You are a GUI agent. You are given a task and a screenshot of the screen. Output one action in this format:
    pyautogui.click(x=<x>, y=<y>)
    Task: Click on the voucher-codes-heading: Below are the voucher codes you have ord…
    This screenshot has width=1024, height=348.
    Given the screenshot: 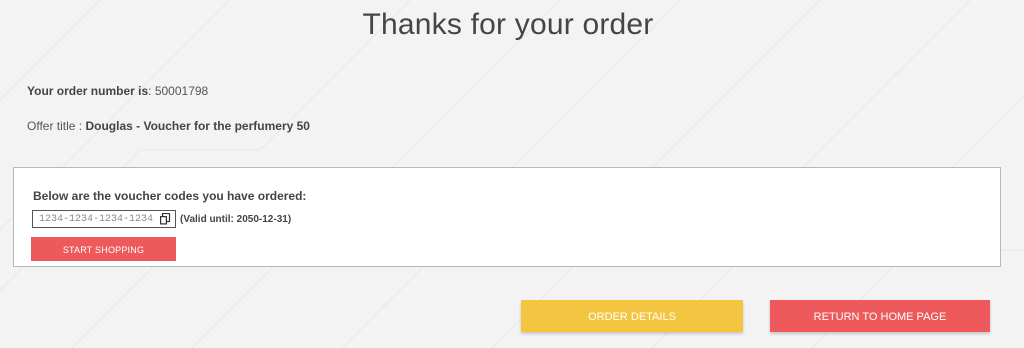 What is the action you would take?
    pyautogui.click(x=170, y=196)
    